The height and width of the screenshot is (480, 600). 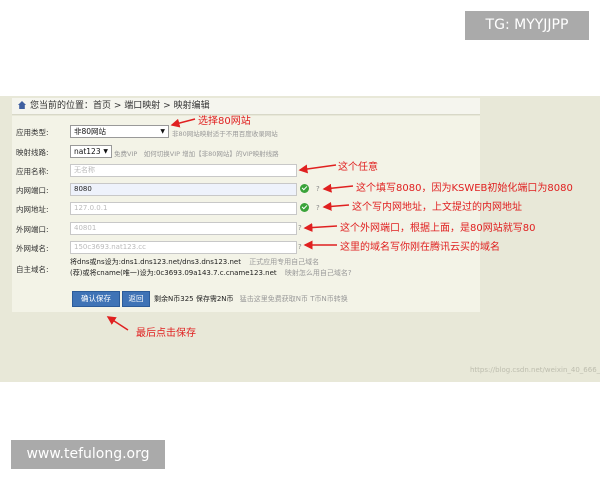 I want to click on arrow-to-internal-port, so click(x=338, y=188).